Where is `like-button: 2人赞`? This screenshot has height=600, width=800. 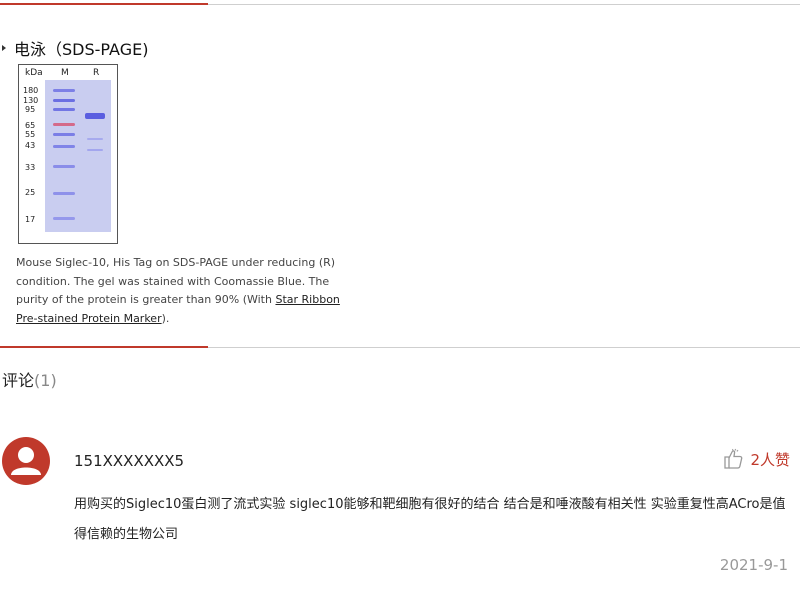 like-button: 2人赞 is located at coordinates (756, 459).